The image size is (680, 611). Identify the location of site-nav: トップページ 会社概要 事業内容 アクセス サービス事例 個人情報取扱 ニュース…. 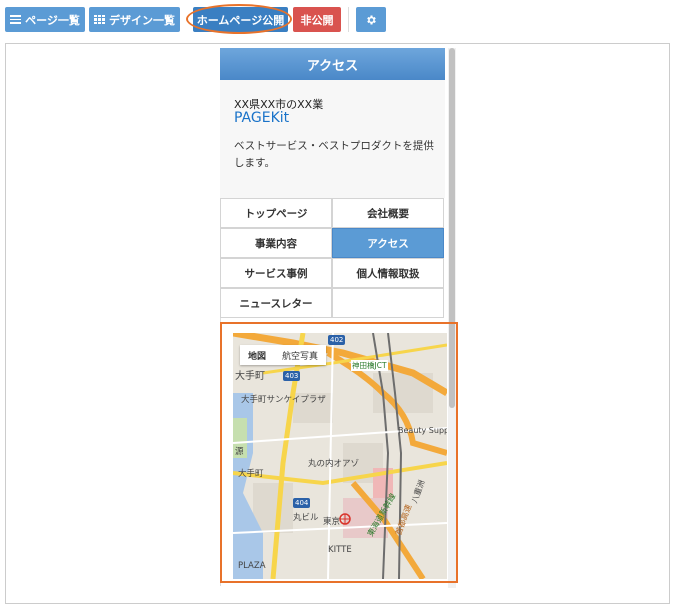
(332, 258).